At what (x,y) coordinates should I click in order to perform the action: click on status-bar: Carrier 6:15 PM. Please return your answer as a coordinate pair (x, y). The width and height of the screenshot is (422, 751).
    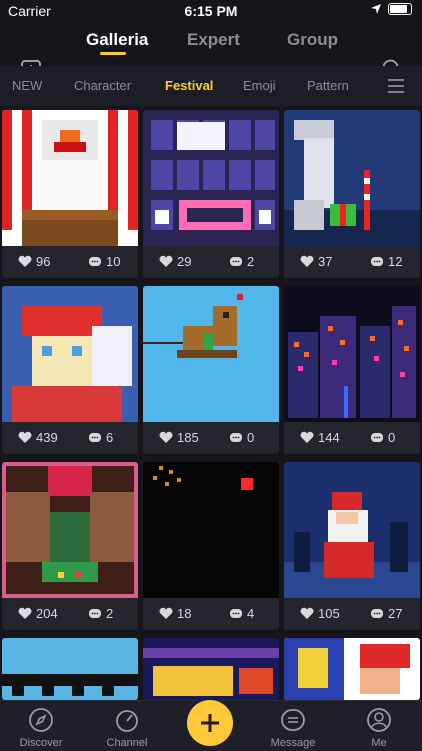
    Looking at the image, I should click on (211, 11).